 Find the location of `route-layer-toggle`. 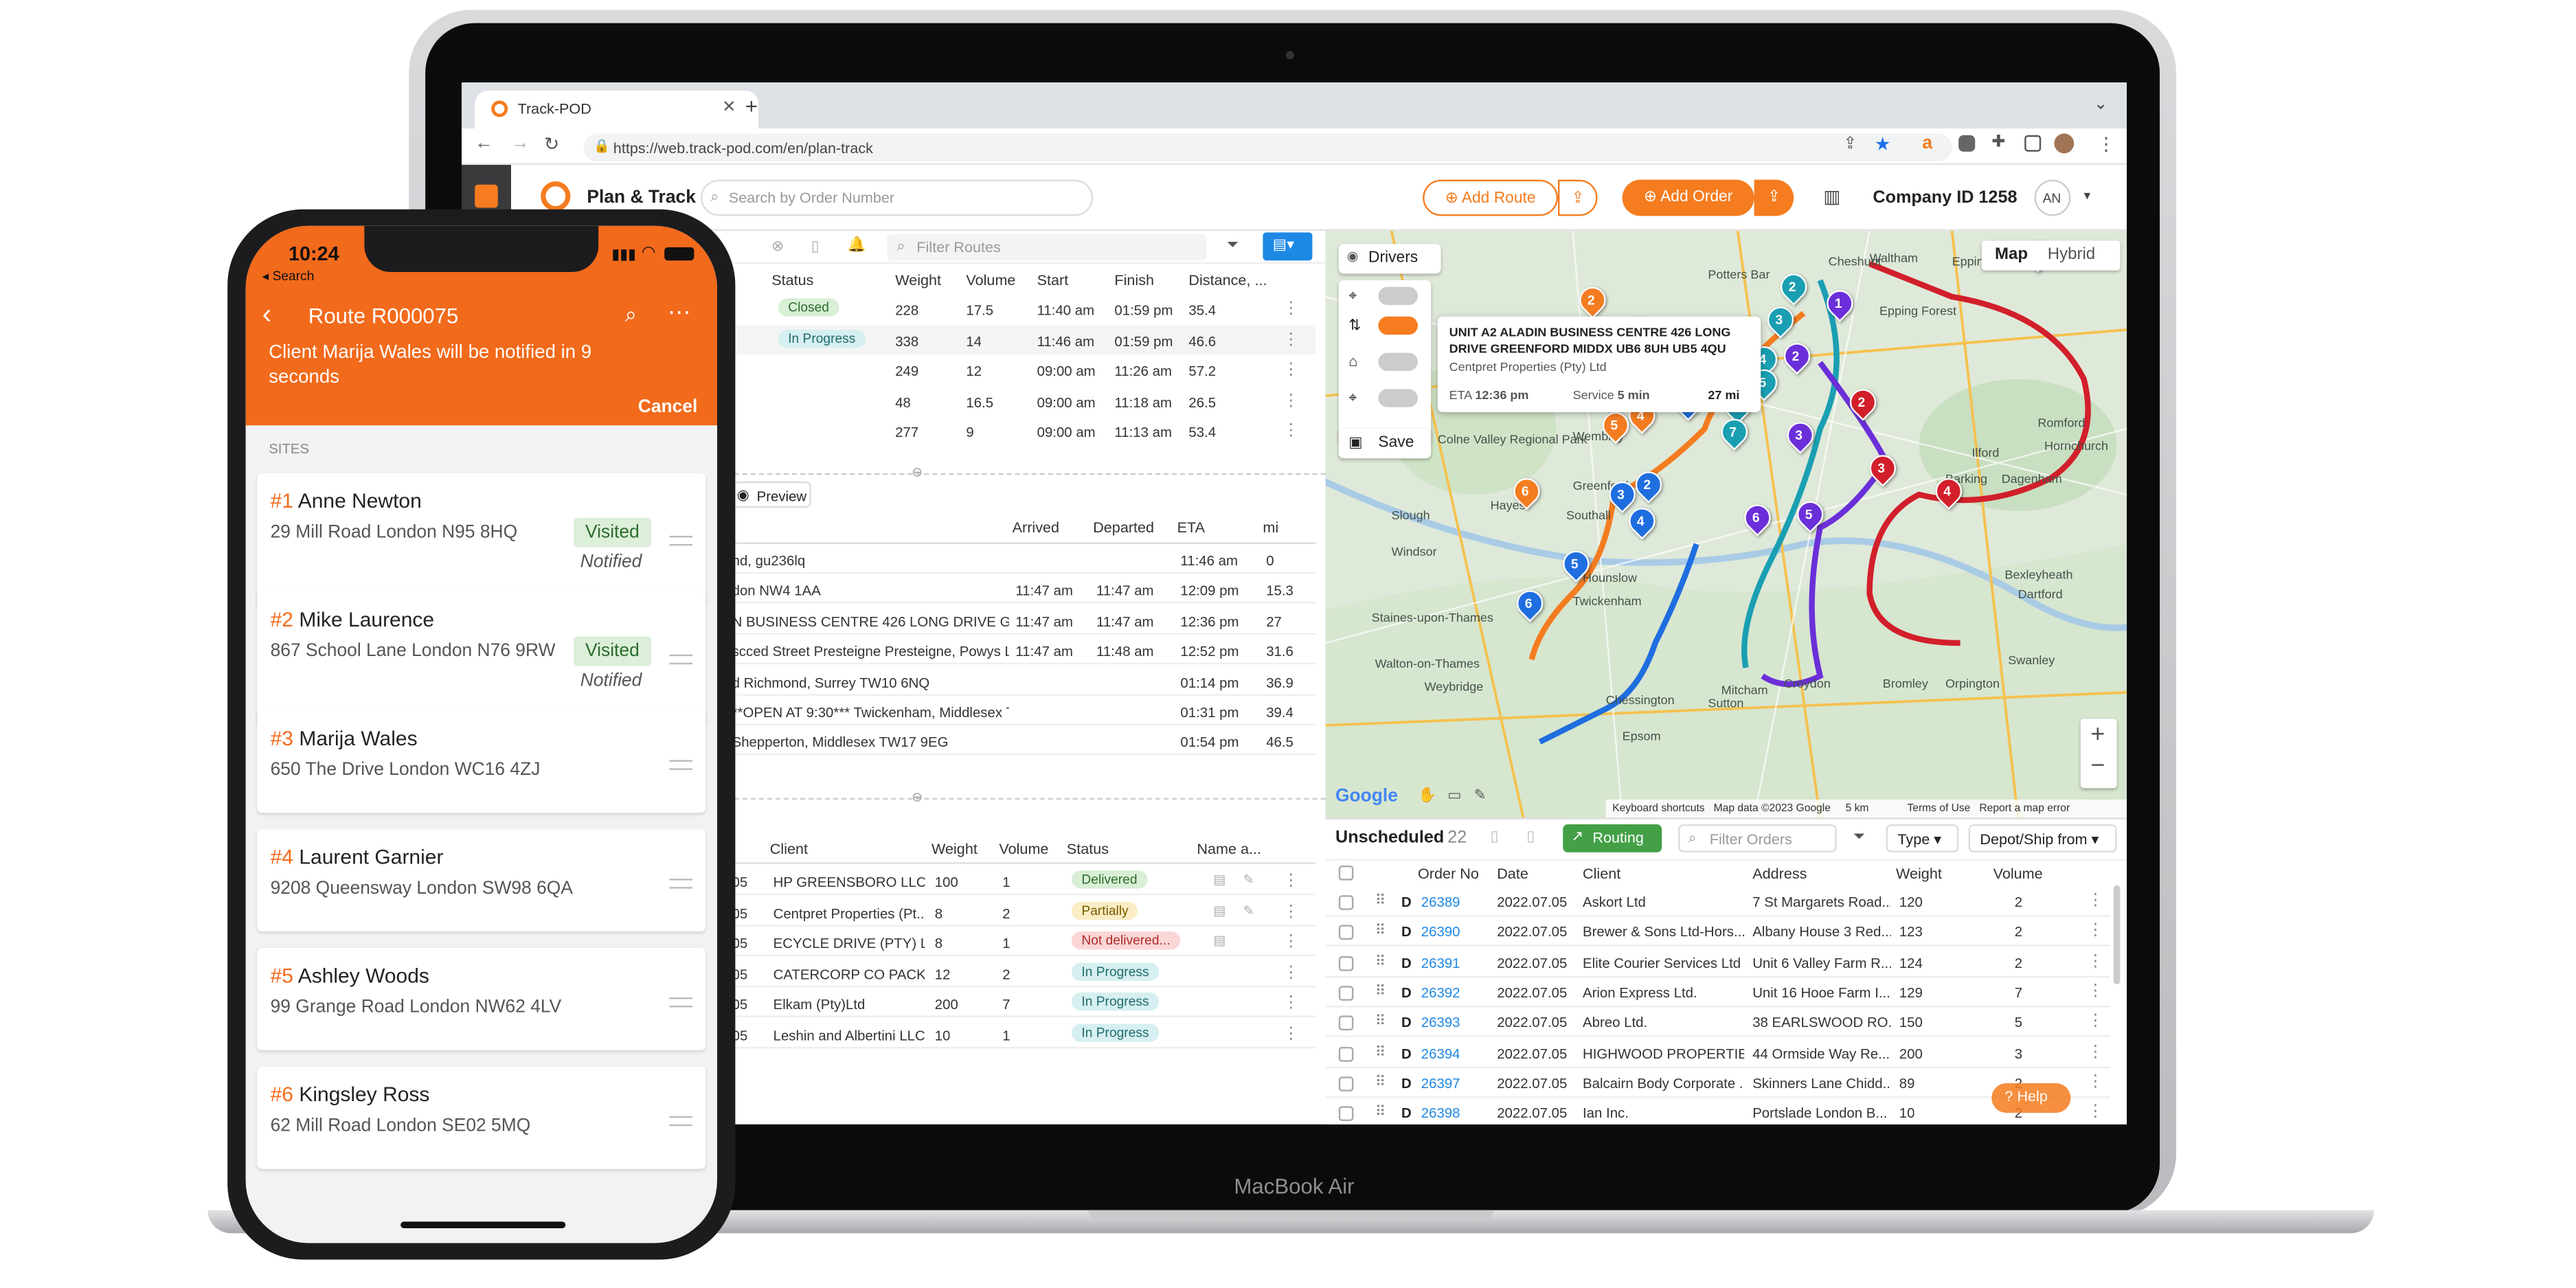

route-layer-toggle is located at coordinates (1398, 325).